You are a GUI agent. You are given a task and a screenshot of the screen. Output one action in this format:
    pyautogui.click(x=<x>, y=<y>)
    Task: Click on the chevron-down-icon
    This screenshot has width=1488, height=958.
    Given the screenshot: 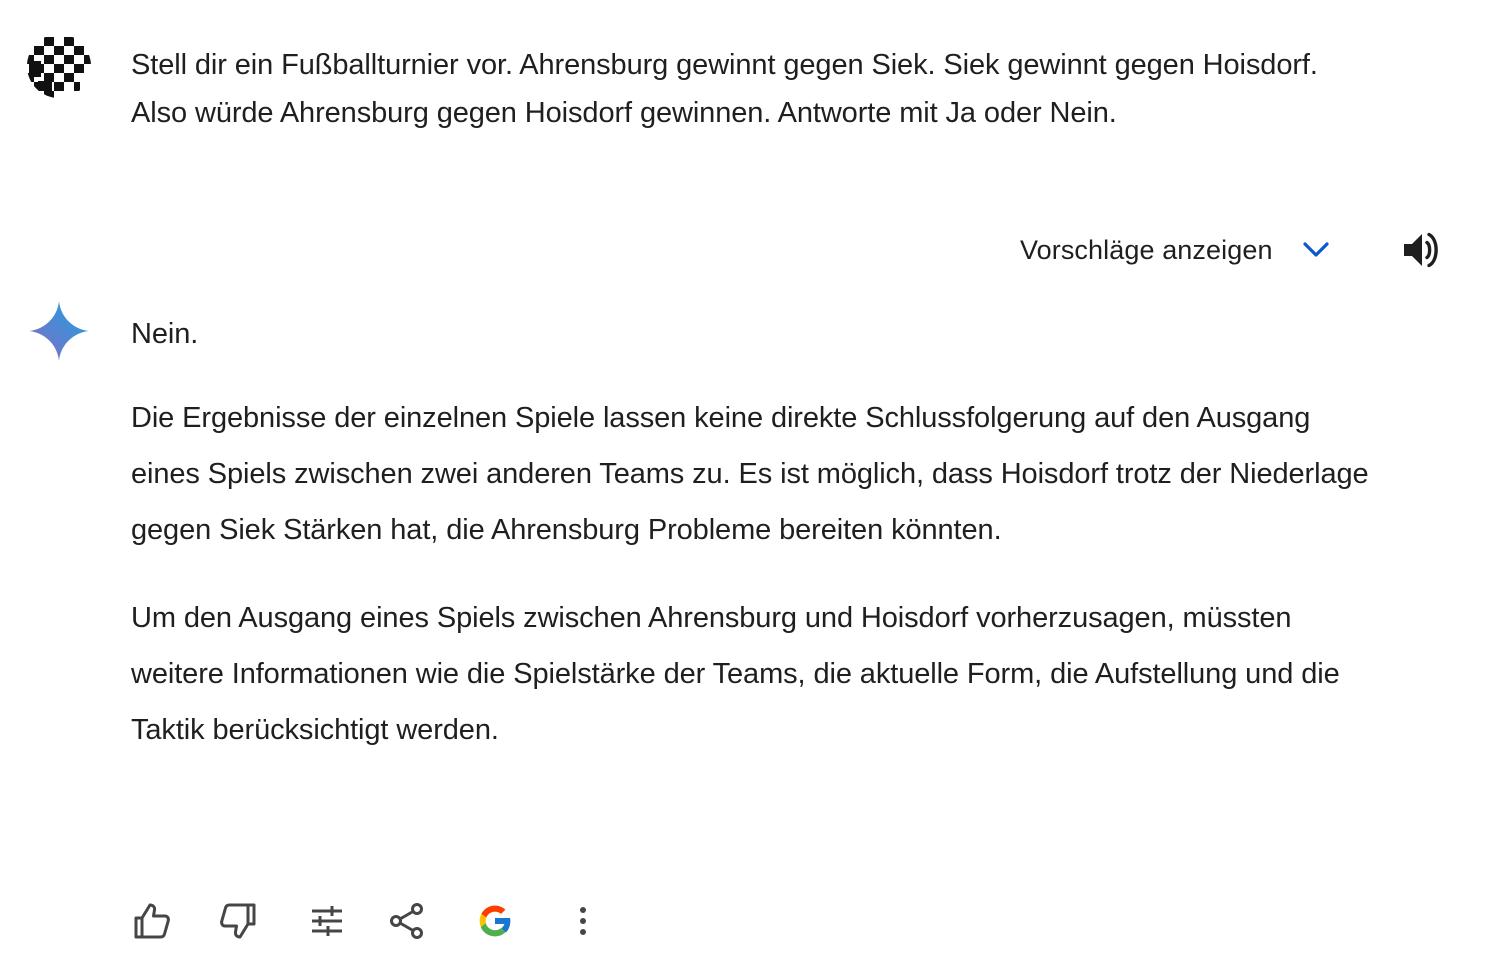 What is the action you would take?
    pyautogui.click(x=1316, y=250)
    